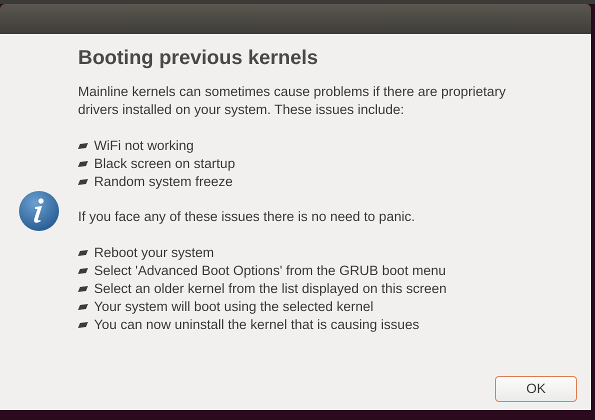 This screenshot has width=595, height=420. Describe the element at coordinates (39, 211) in the screenshot. I see `info-icon` at that location.